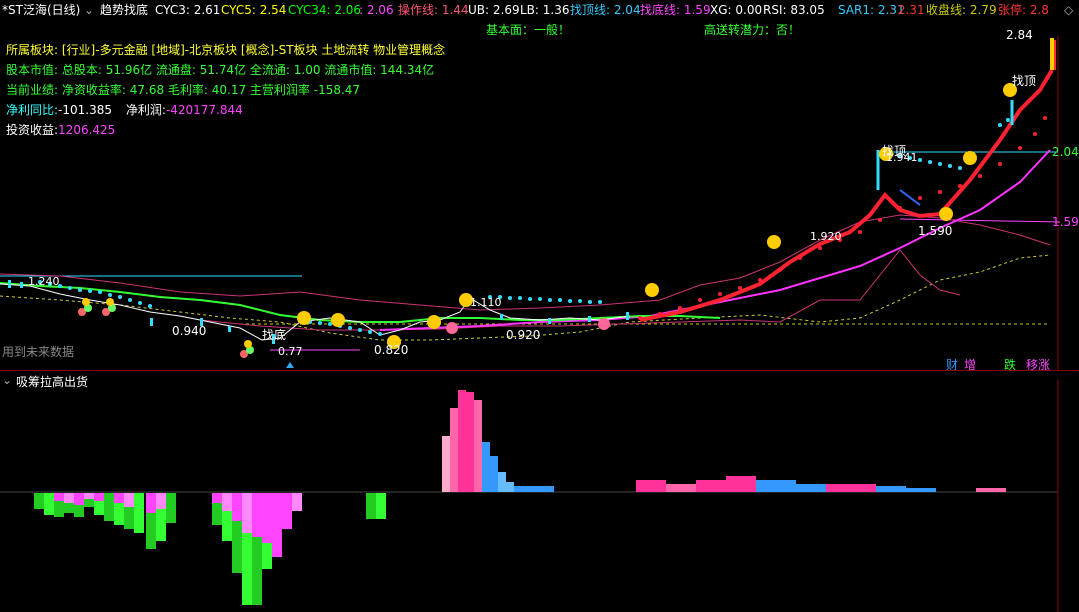 This screenshot has height=612, width=1079. What do you see at coordinates (1065, 152) in the screenshot?
I see `right-axis-label-1: 2.04` at bounding box center [1065, 152].